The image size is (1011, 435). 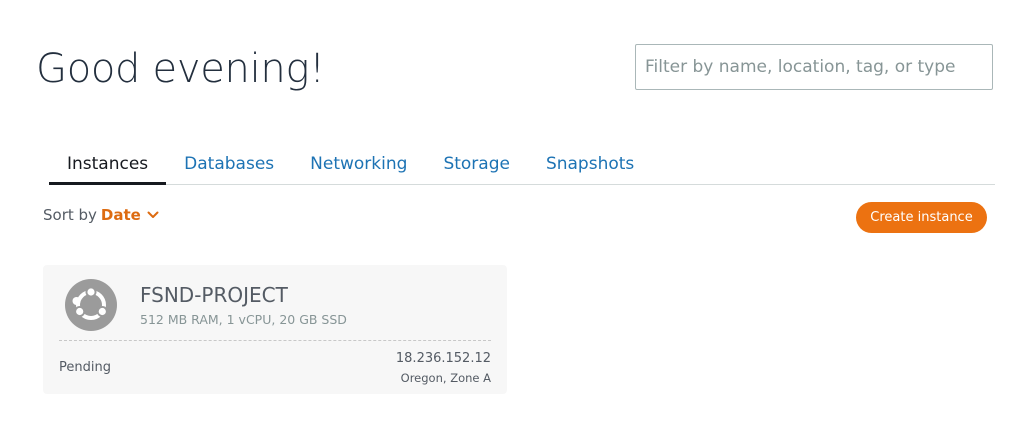 I want to click on page-greeting: Good evening!, so click(x=180, y=69).